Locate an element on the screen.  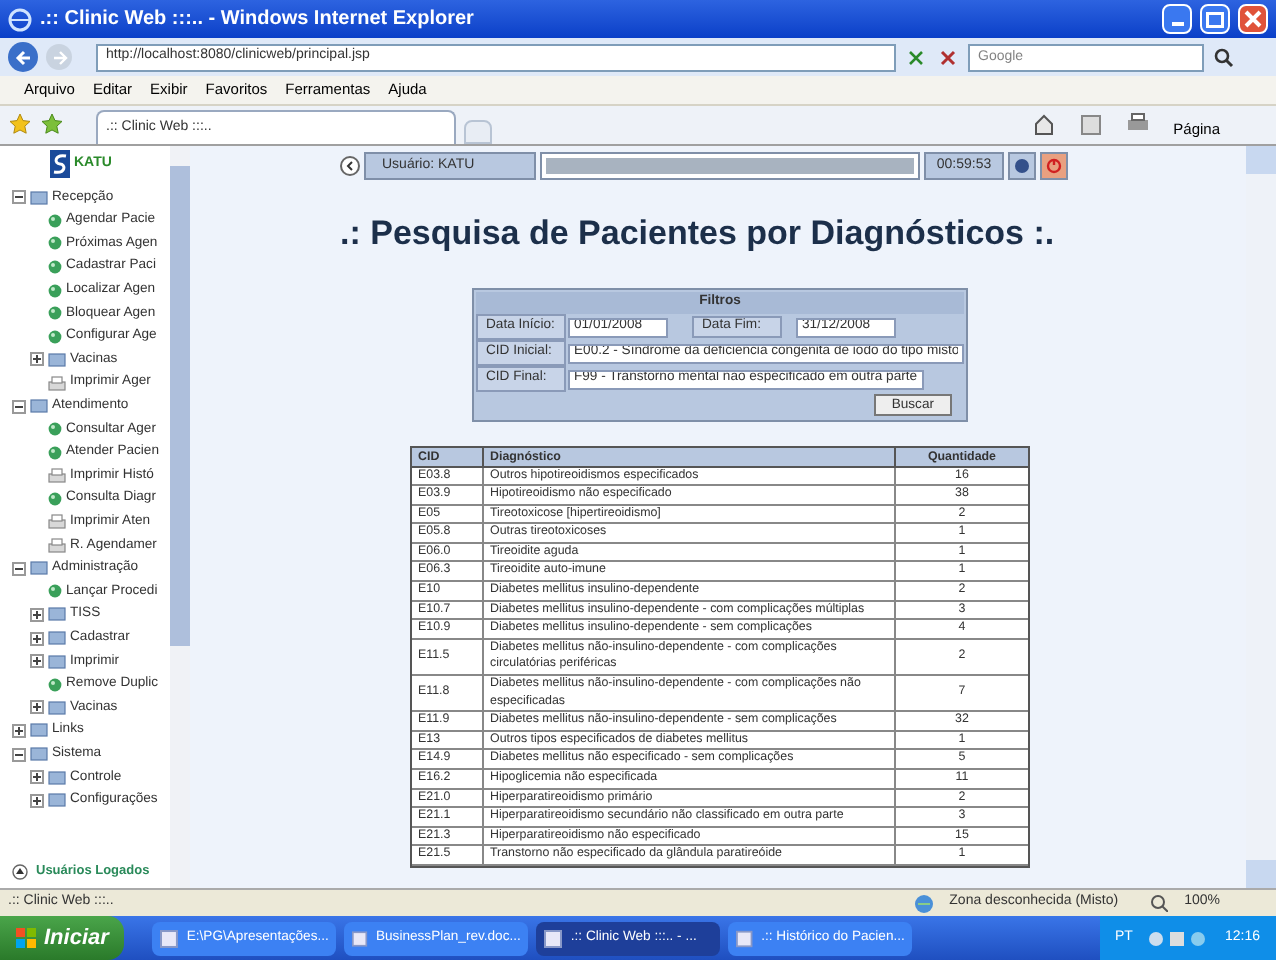
stop-icon is located at coordinates (948, 57).